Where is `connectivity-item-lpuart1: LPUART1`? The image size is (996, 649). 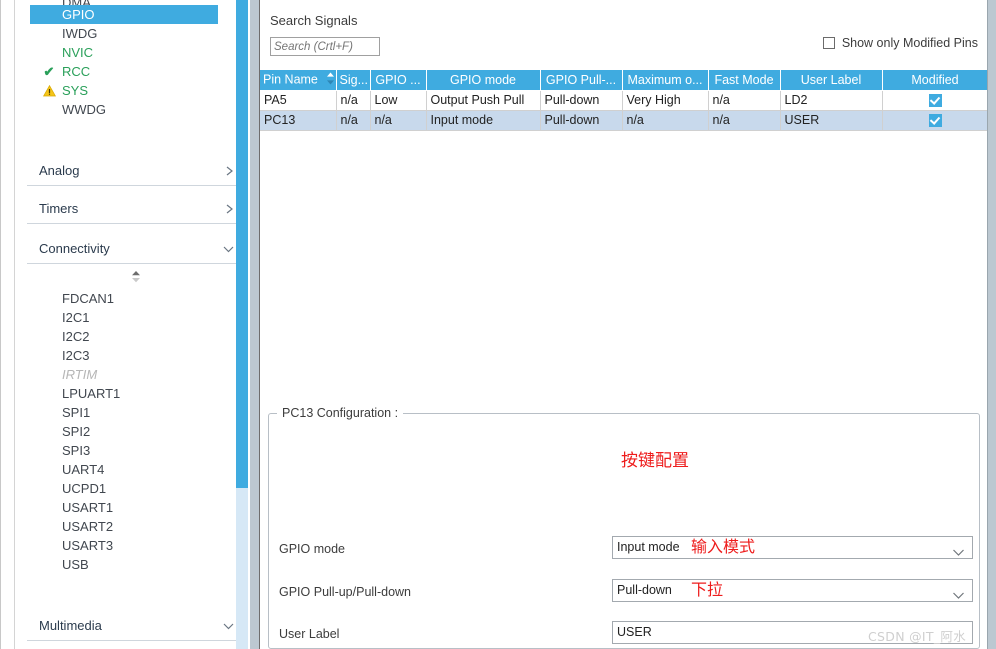 connectivity-item-lpuart1: LPUART1 is located at coordinates (135, 393).